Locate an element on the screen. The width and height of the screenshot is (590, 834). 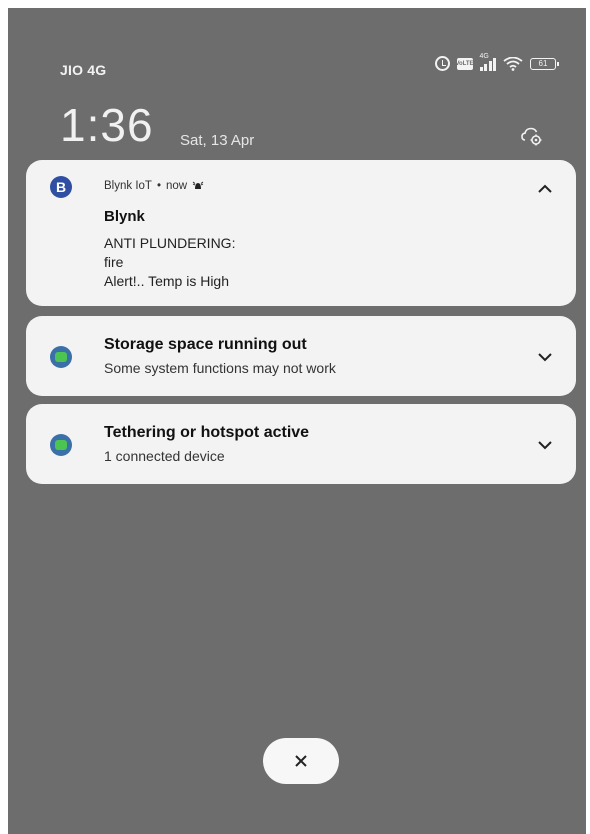
clock-date: Sat, 13 Apr is located at coordinates (217, 140).